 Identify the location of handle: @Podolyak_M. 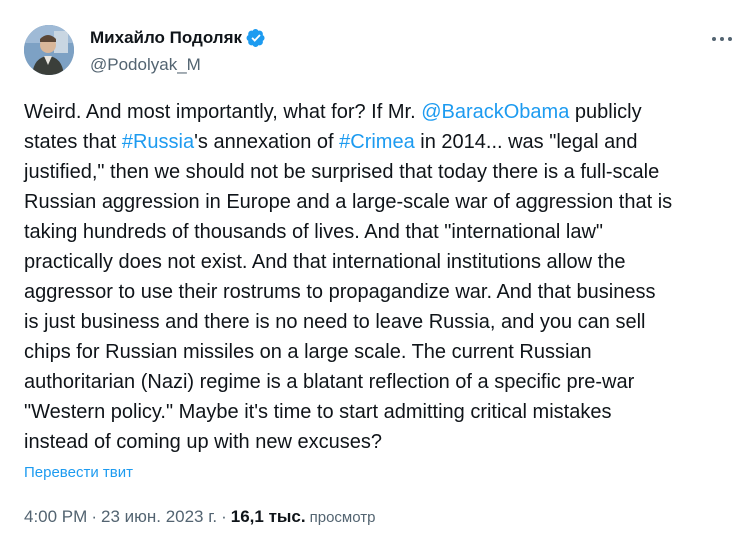
(178, 65).